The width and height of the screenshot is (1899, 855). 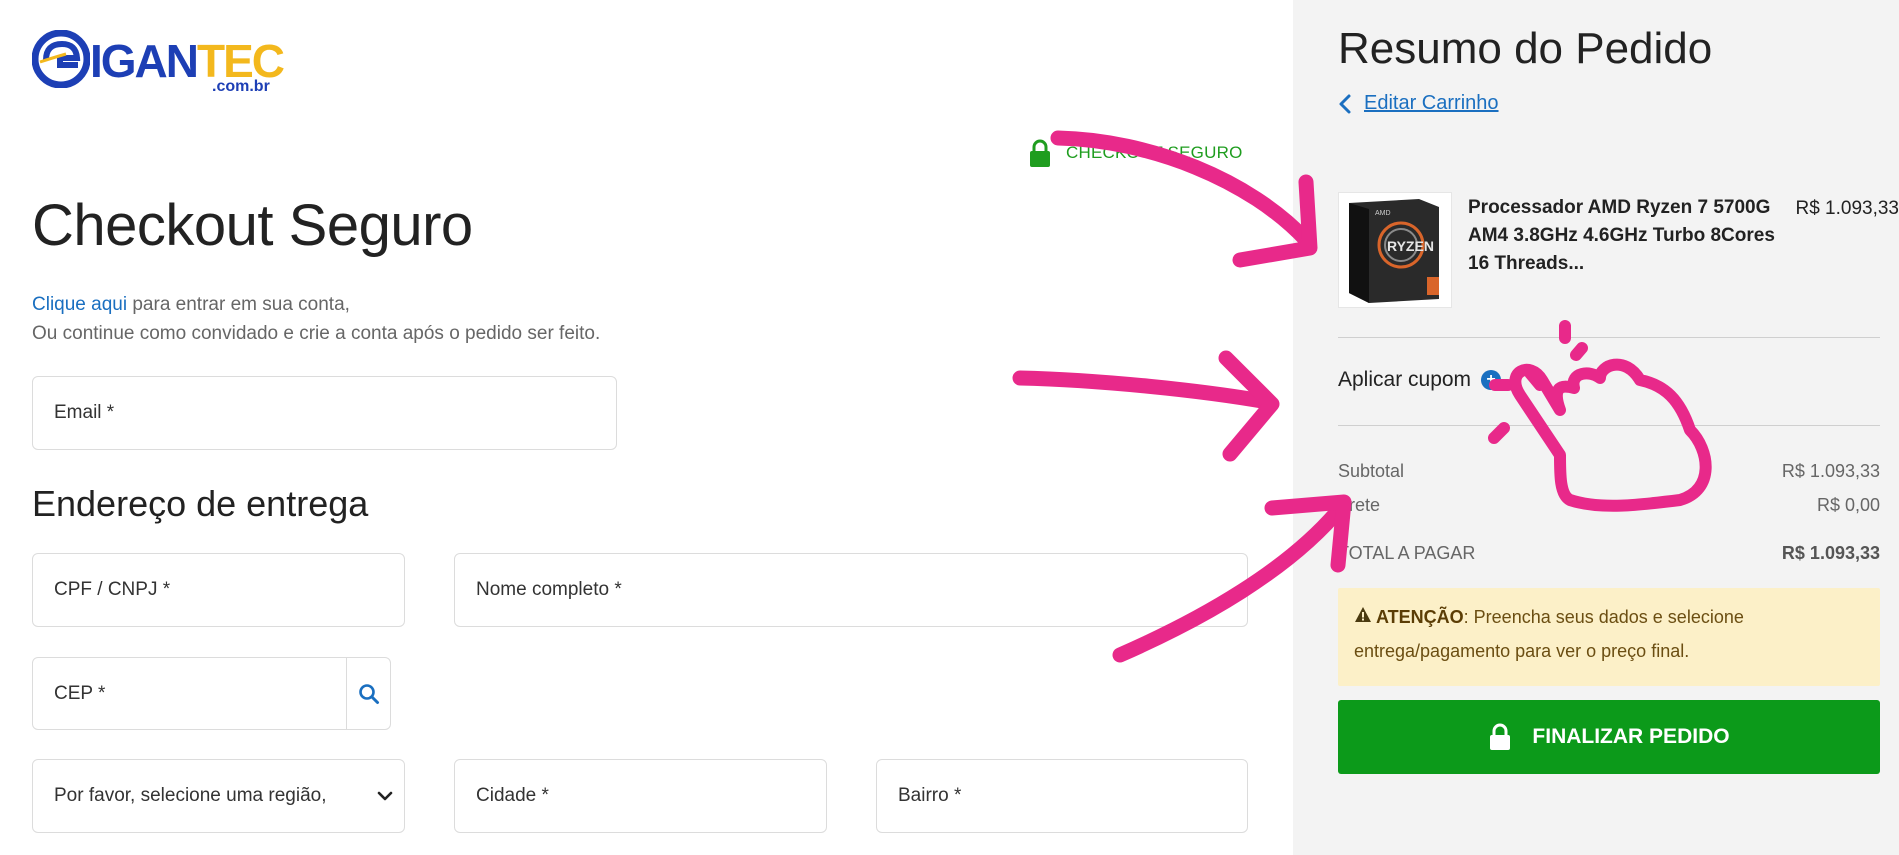 I want to click on secure-checkout-badge: CHECKOUT SEGURO, so click(x=1135, y=153).